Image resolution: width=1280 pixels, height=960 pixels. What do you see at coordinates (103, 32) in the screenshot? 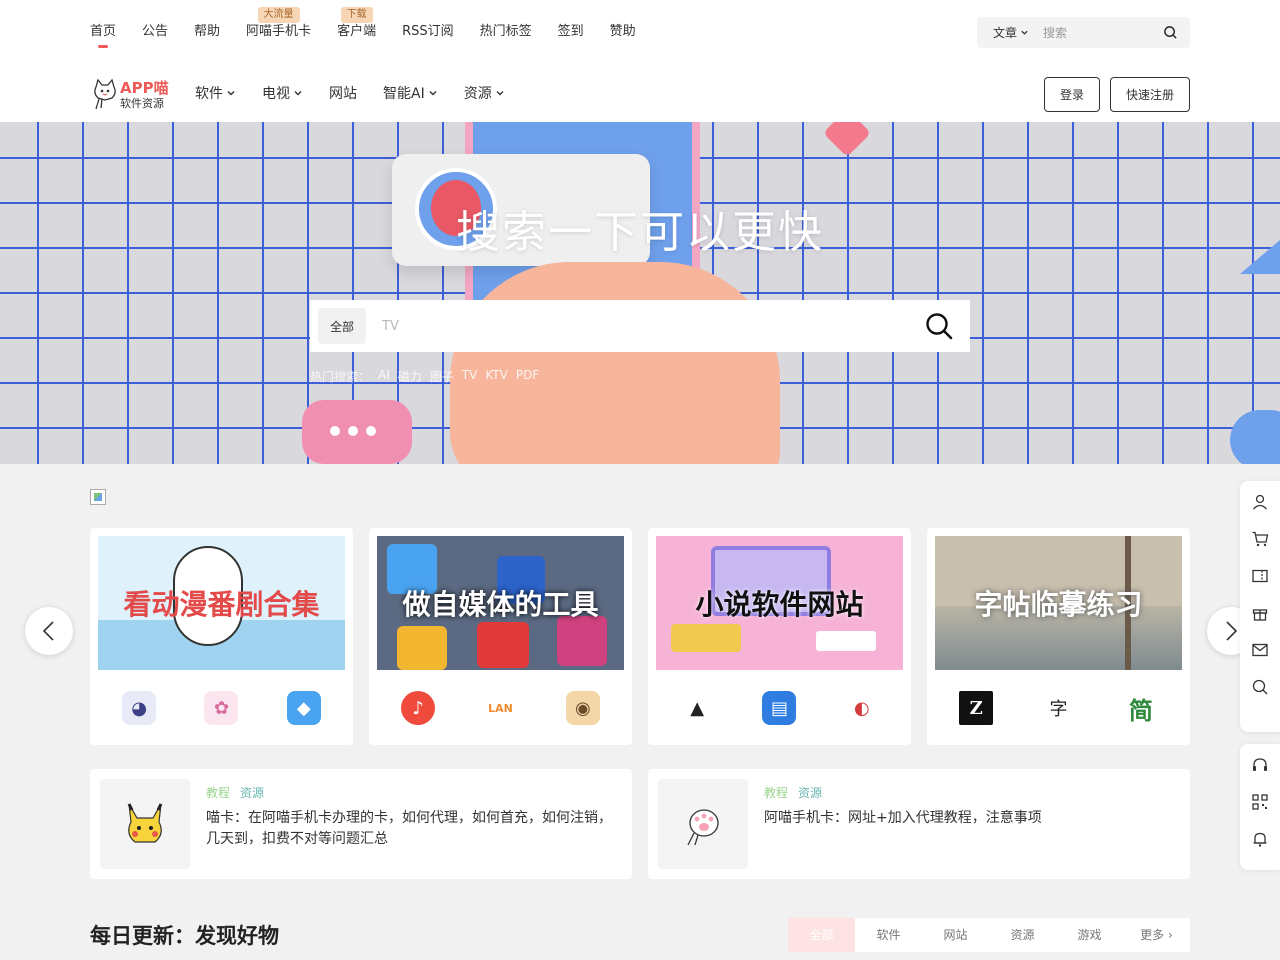
I see `topnav-item-home: 首页` at bounding box center [103, 32].